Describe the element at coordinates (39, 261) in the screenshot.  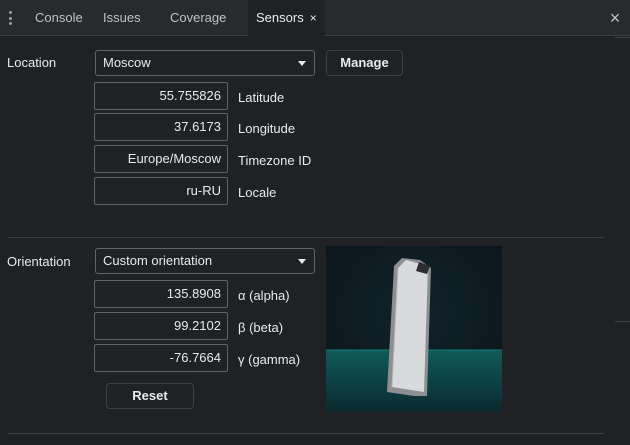
I see `orientation-label: Orientation` at that location.